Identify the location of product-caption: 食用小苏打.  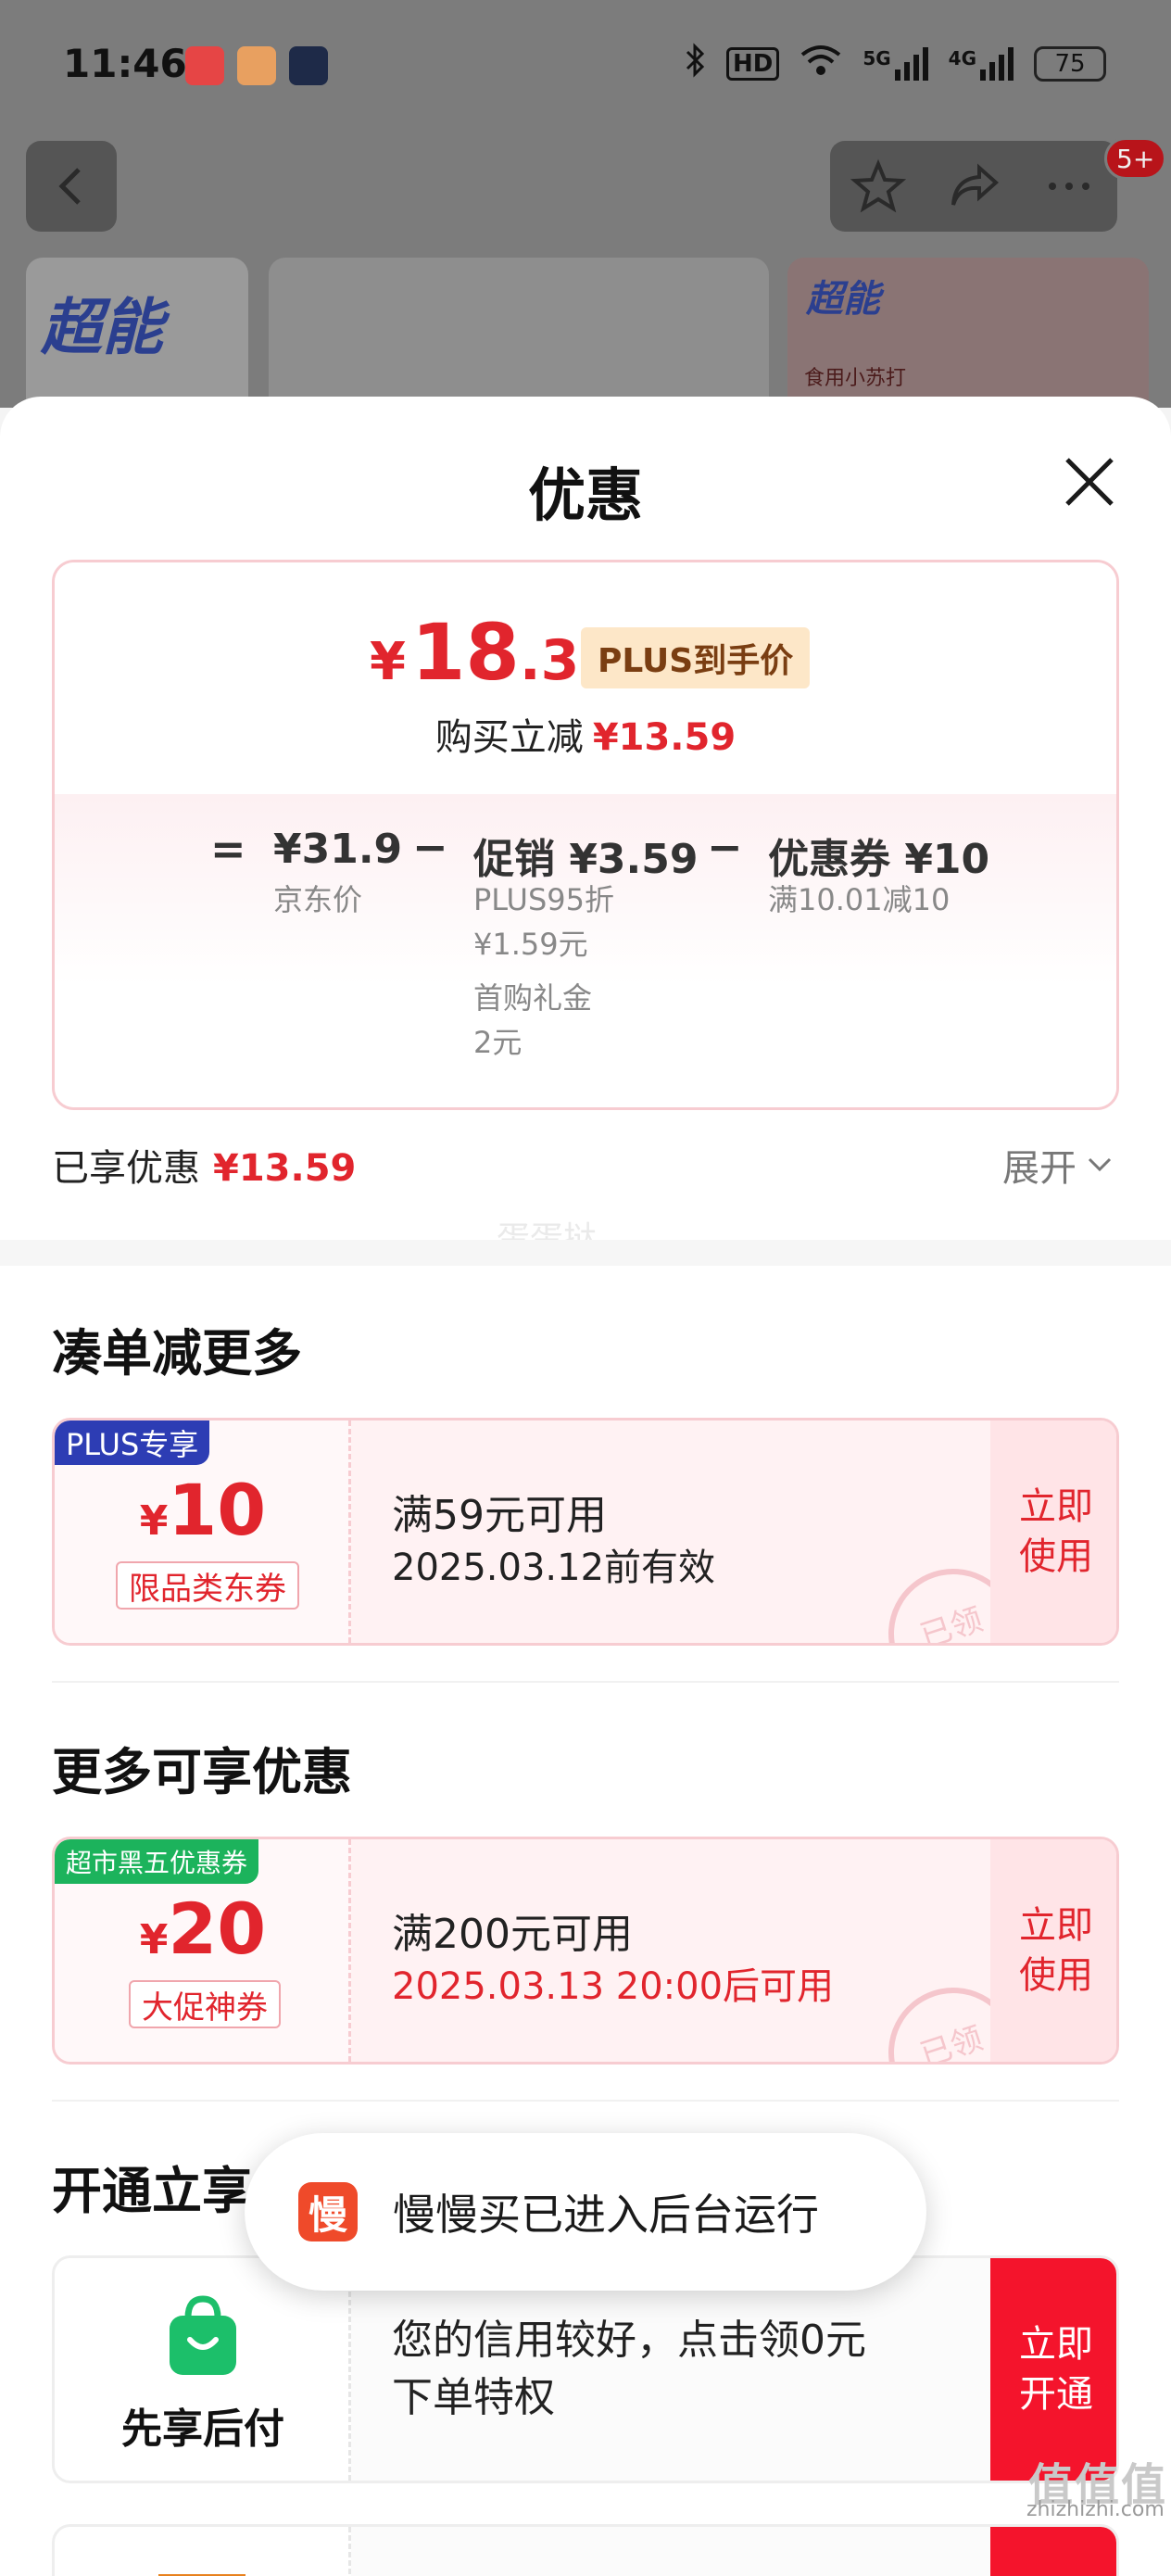
(856, 378).